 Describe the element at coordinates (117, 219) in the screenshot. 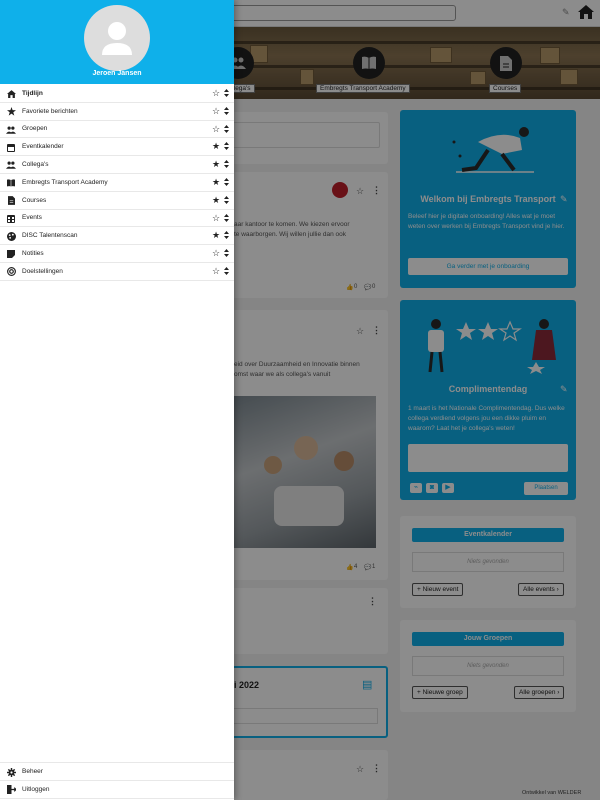

I see `menu-item-events: Events ☆` at that location.